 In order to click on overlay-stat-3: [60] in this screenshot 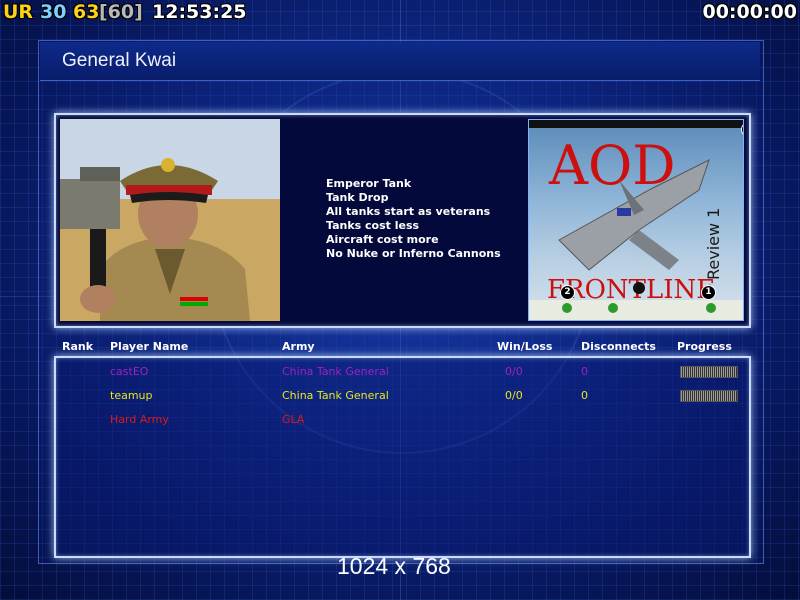, I will do `click(121, 12)`.